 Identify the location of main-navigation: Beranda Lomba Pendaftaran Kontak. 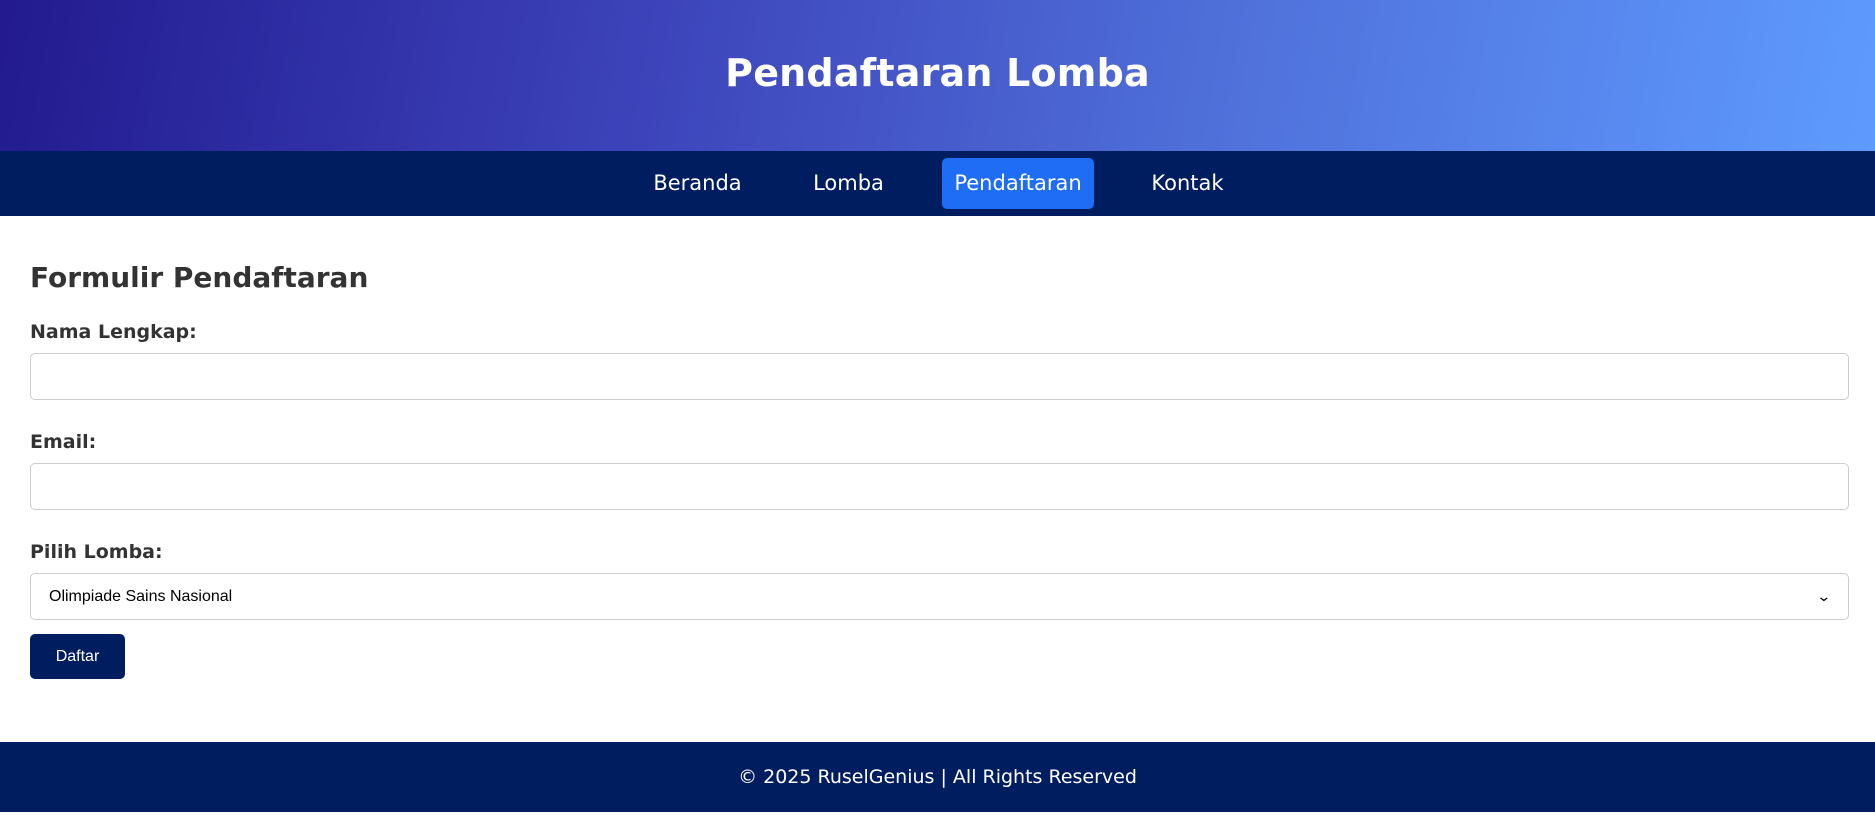
(937, 183).